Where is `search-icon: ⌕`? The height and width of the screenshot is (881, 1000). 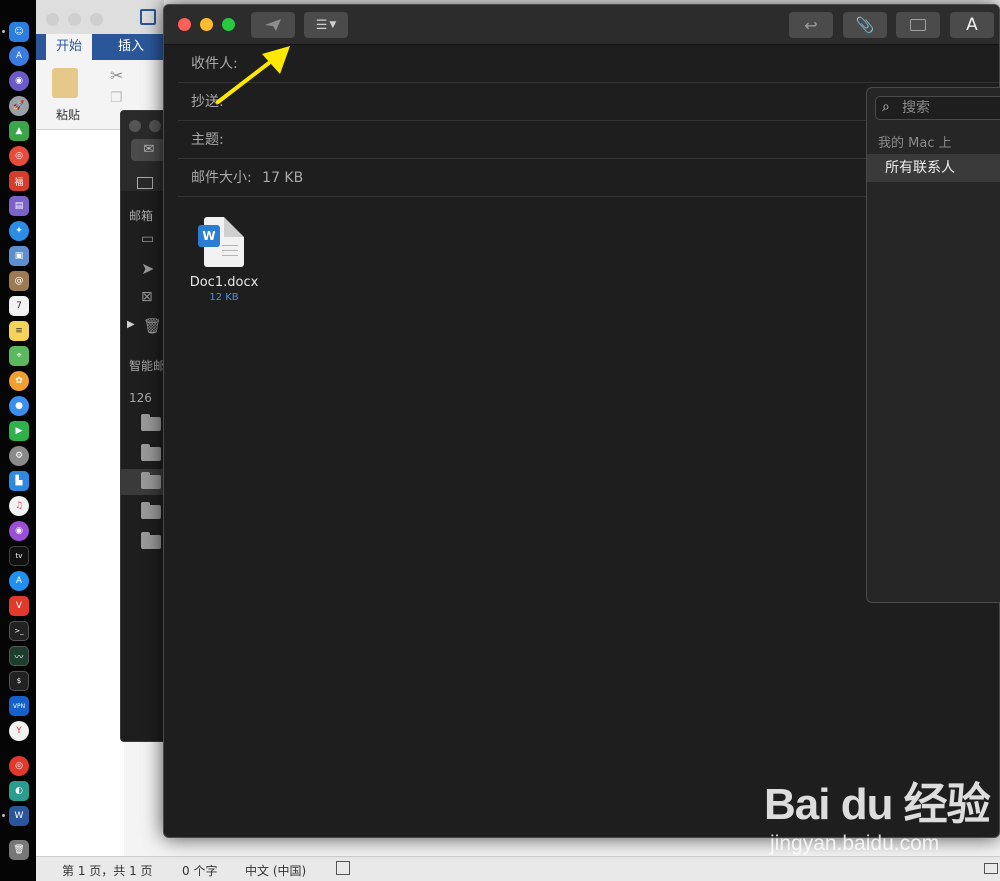
search-icon: ⌕ is located at coordinates (886, 107).